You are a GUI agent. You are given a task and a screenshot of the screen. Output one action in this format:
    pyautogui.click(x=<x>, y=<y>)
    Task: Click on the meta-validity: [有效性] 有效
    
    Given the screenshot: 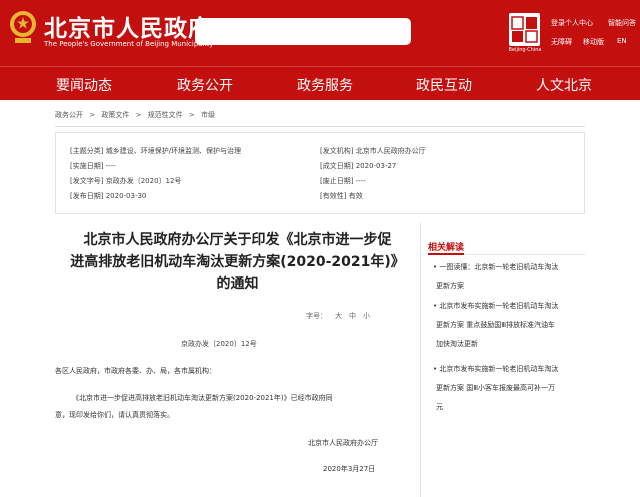 What is the action you would take?
    pyautogui.click(x=341, y=196)
    